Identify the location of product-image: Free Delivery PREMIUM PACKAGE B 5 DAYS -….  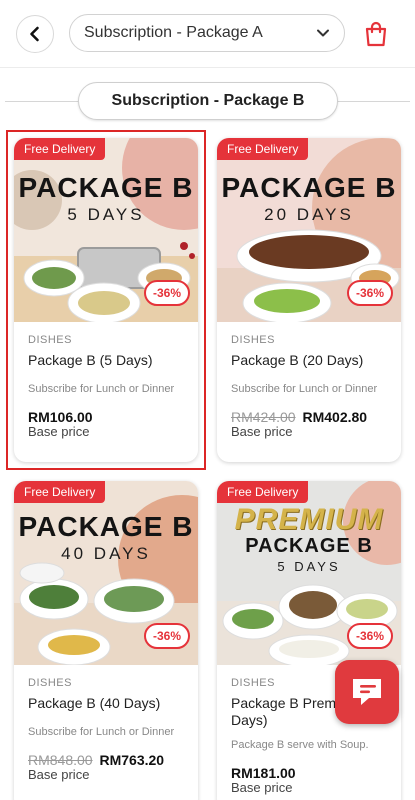
(309, 573).